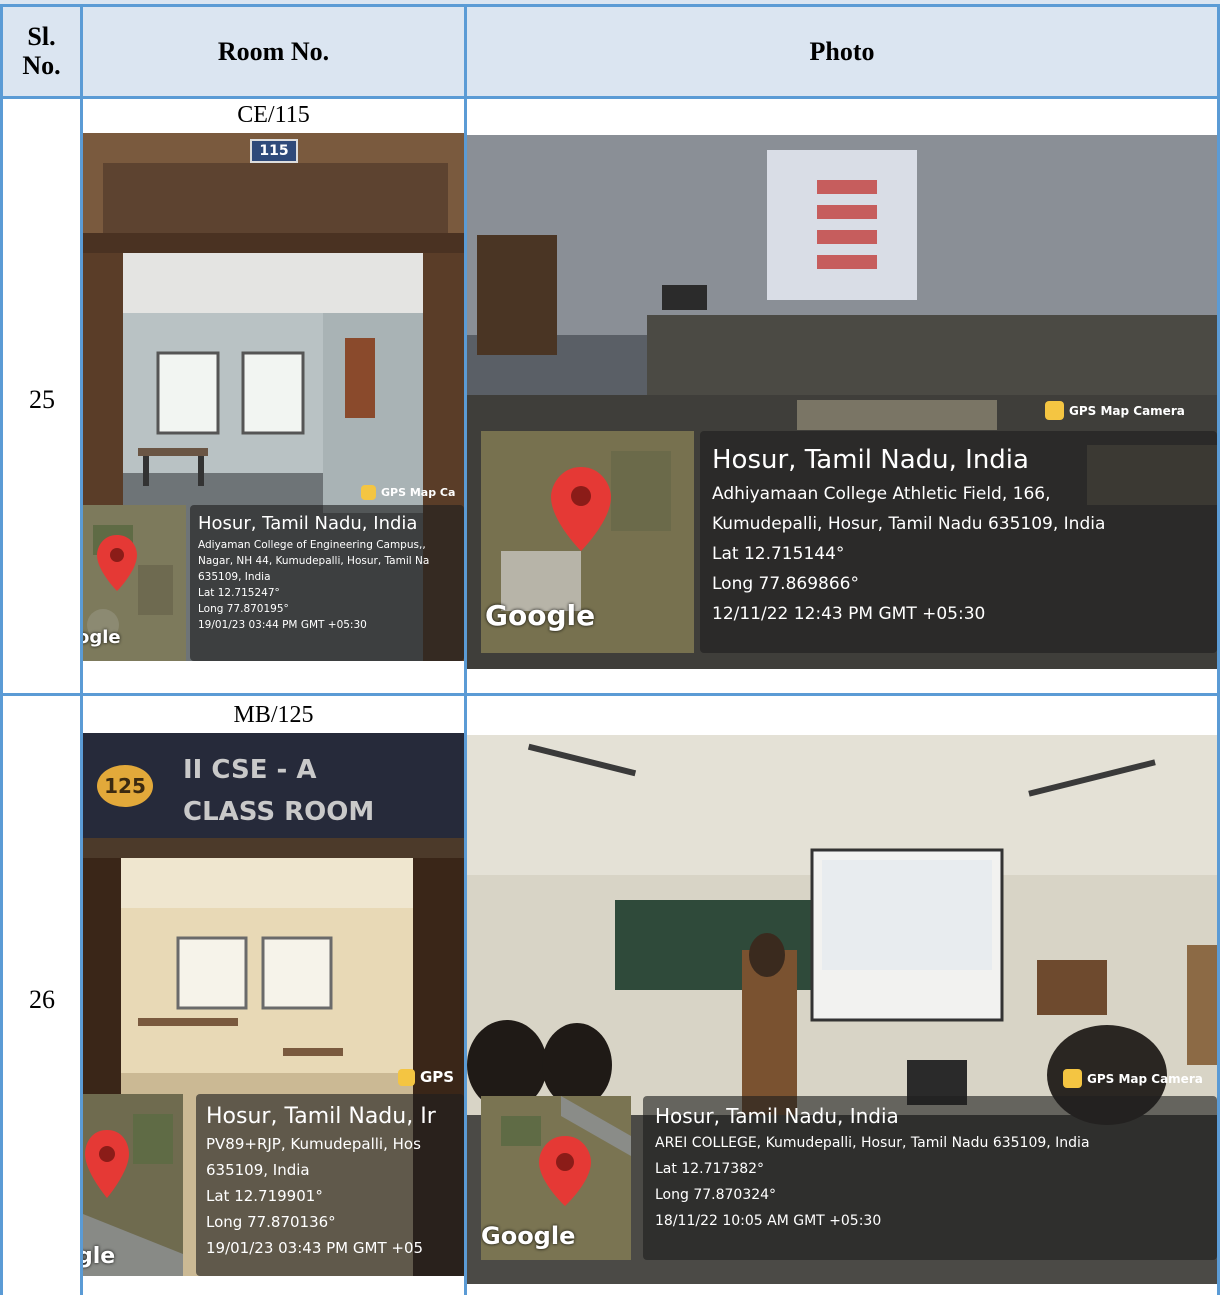  What do you see at coordinates (881, 494) in the screenshot?
I see `address-line-1: Adhiyamaan College Athletic Field, 166,` at bounding box center [881, 494].